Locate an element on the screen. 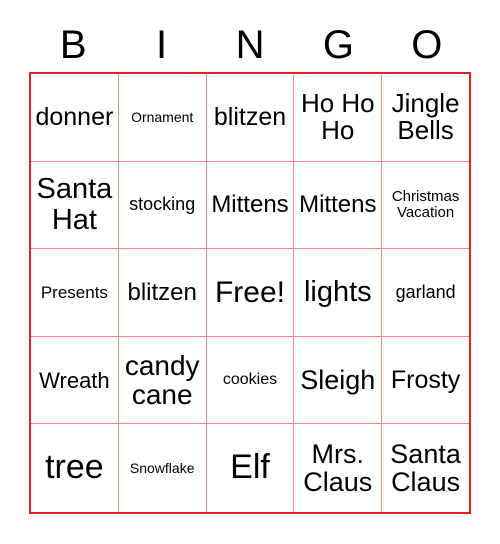 Image resolution: width=500 pixels, height=544 pixels. bingo-cell-label: Christmas Vacation is located at coordinates (425, 204).